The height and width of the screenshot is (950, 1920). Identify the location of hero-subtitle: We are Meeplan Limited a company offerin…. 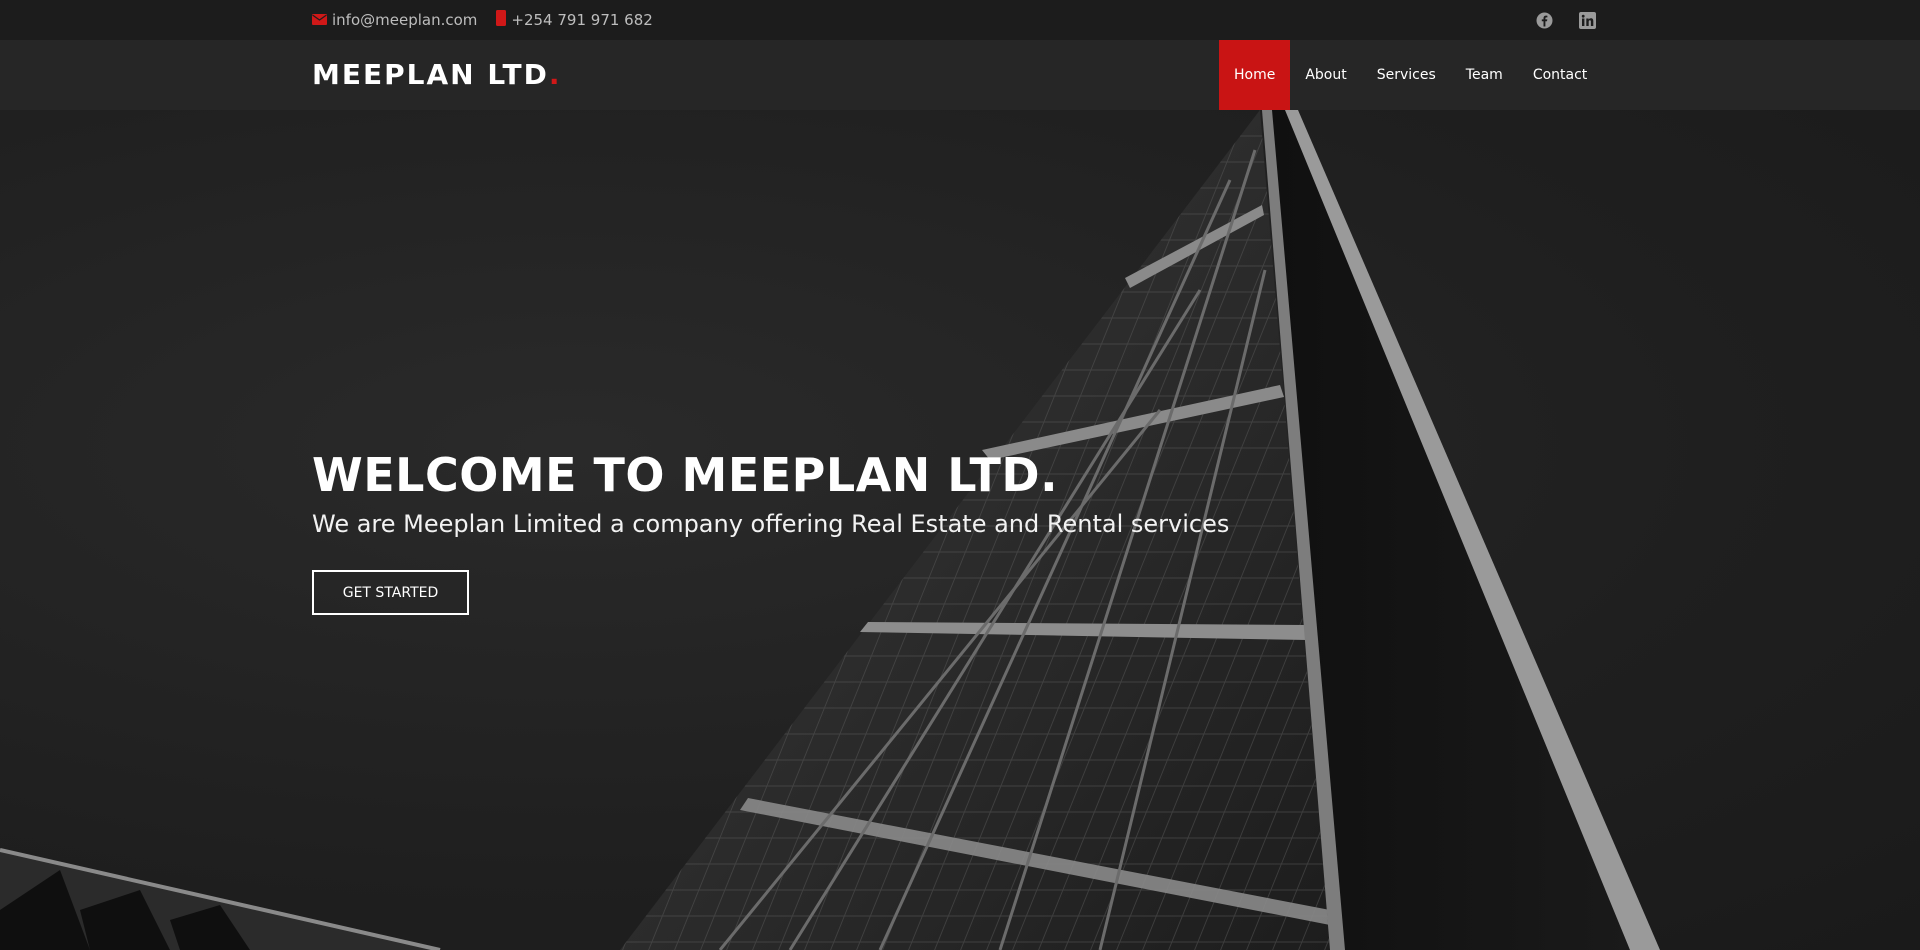
(771, 524).